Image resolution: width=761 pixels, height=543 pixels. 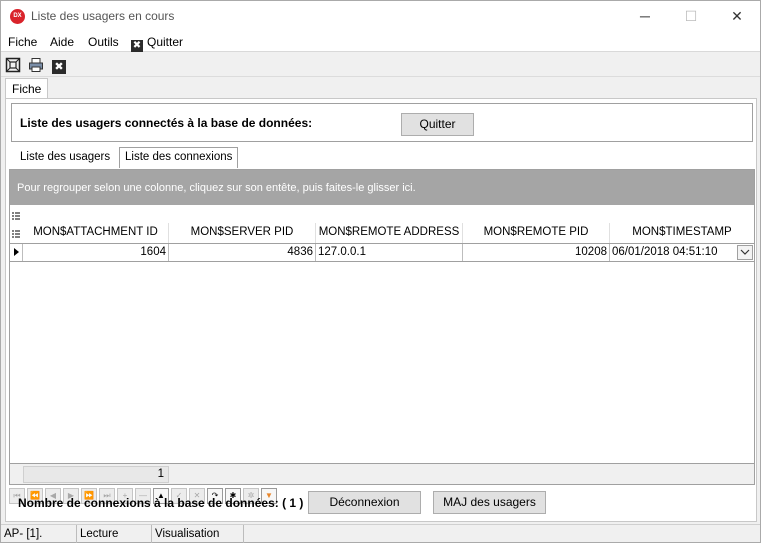 I want to click on close-glyph: ✖, so click(x=59, y=67).